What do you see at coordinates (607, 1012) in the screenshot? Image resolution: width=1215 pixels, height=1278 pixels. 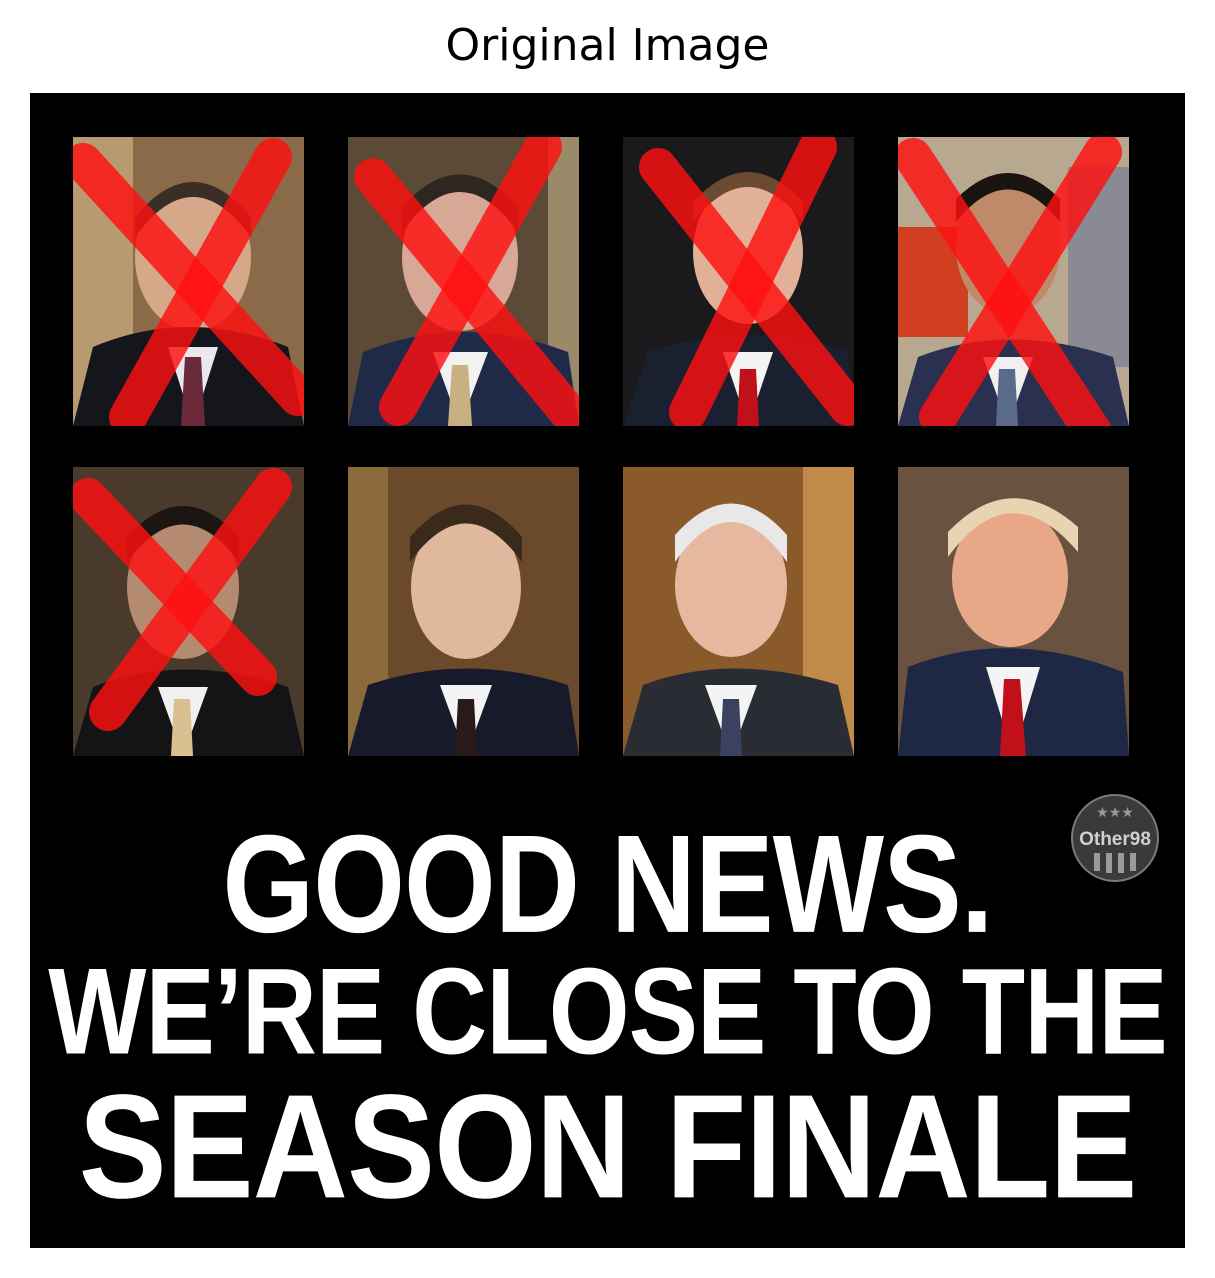 I see `headline-line-2: WE’RE CLOSE TO THE` at bounding box center [607, 1012].